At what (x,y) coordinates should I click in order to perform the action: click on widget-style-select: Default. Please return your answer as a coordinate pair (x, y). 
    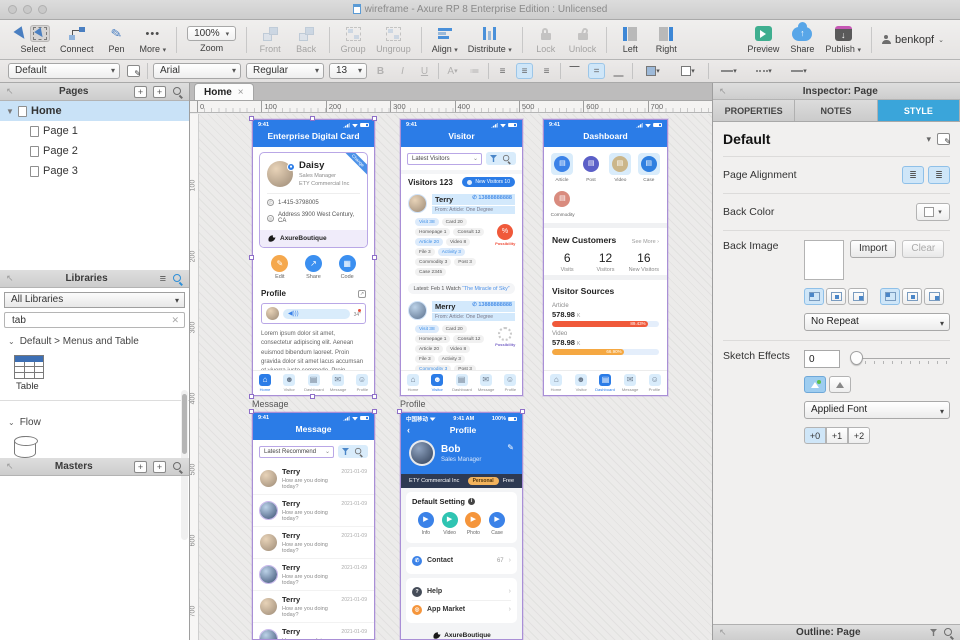
    Looking at the image, I should click on (64, 71).